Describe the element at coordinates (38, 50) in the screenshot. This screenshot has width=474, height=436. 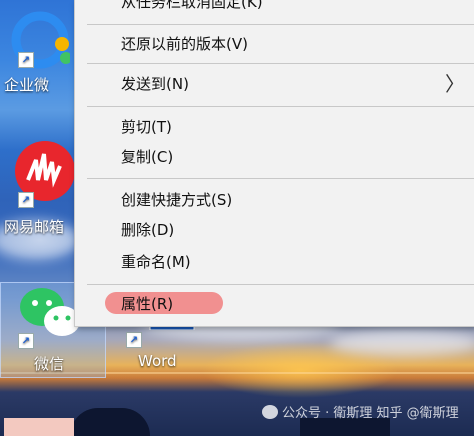
I see `desktop-icon-wecom: ↗ 企业微` at that location.